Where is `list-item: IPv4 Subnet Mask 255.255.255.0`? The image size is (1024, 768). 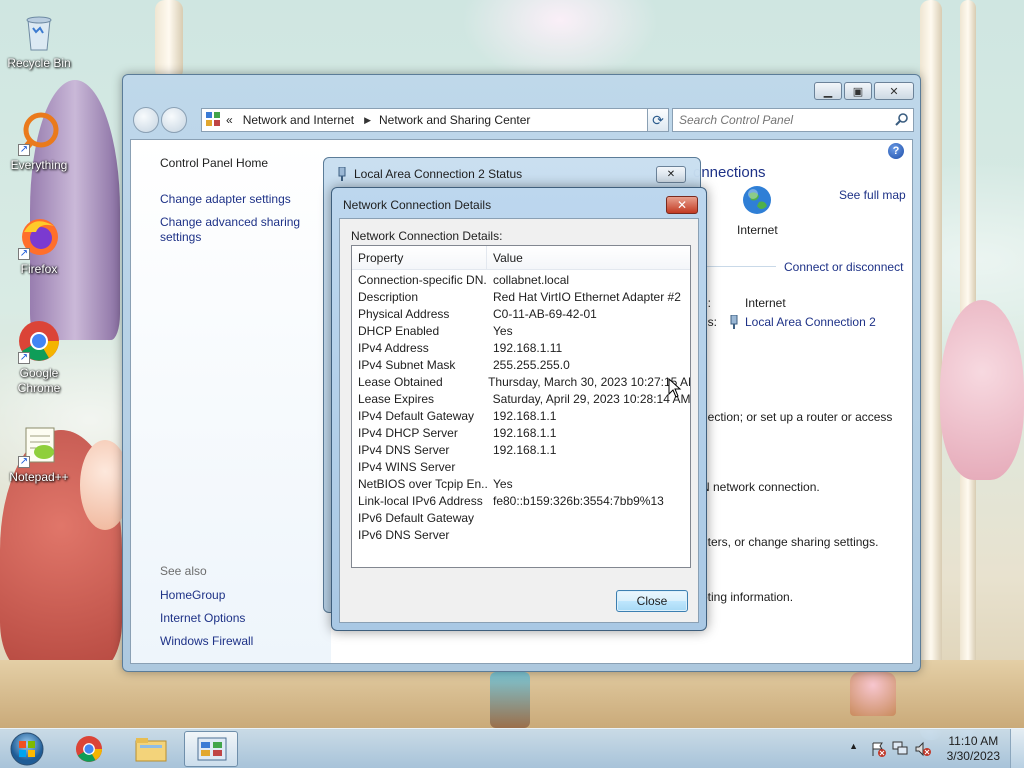
list-item: IPv4 Subnet Mask 255.255.255.0 is located at coordinates (521, 365).